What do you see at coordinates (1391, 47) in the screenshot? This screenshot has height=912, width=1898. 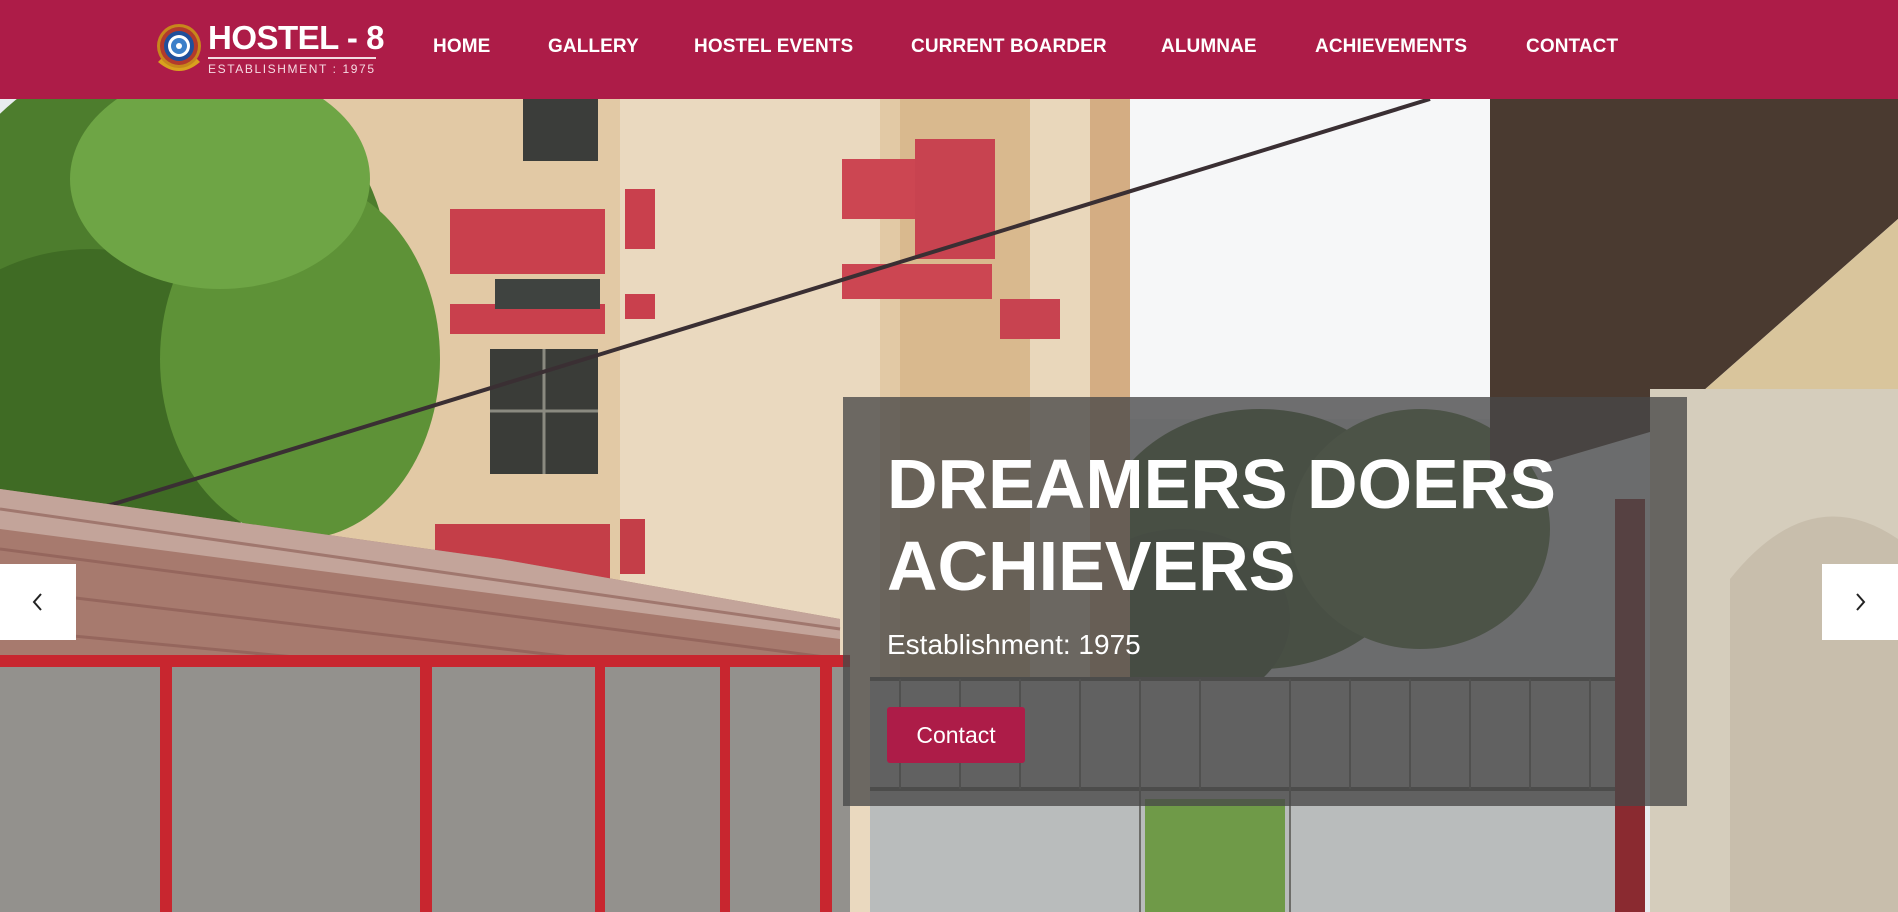 I see `nav-achievements: ACHIEVEMENTS` at bounding box center [1391, 47].